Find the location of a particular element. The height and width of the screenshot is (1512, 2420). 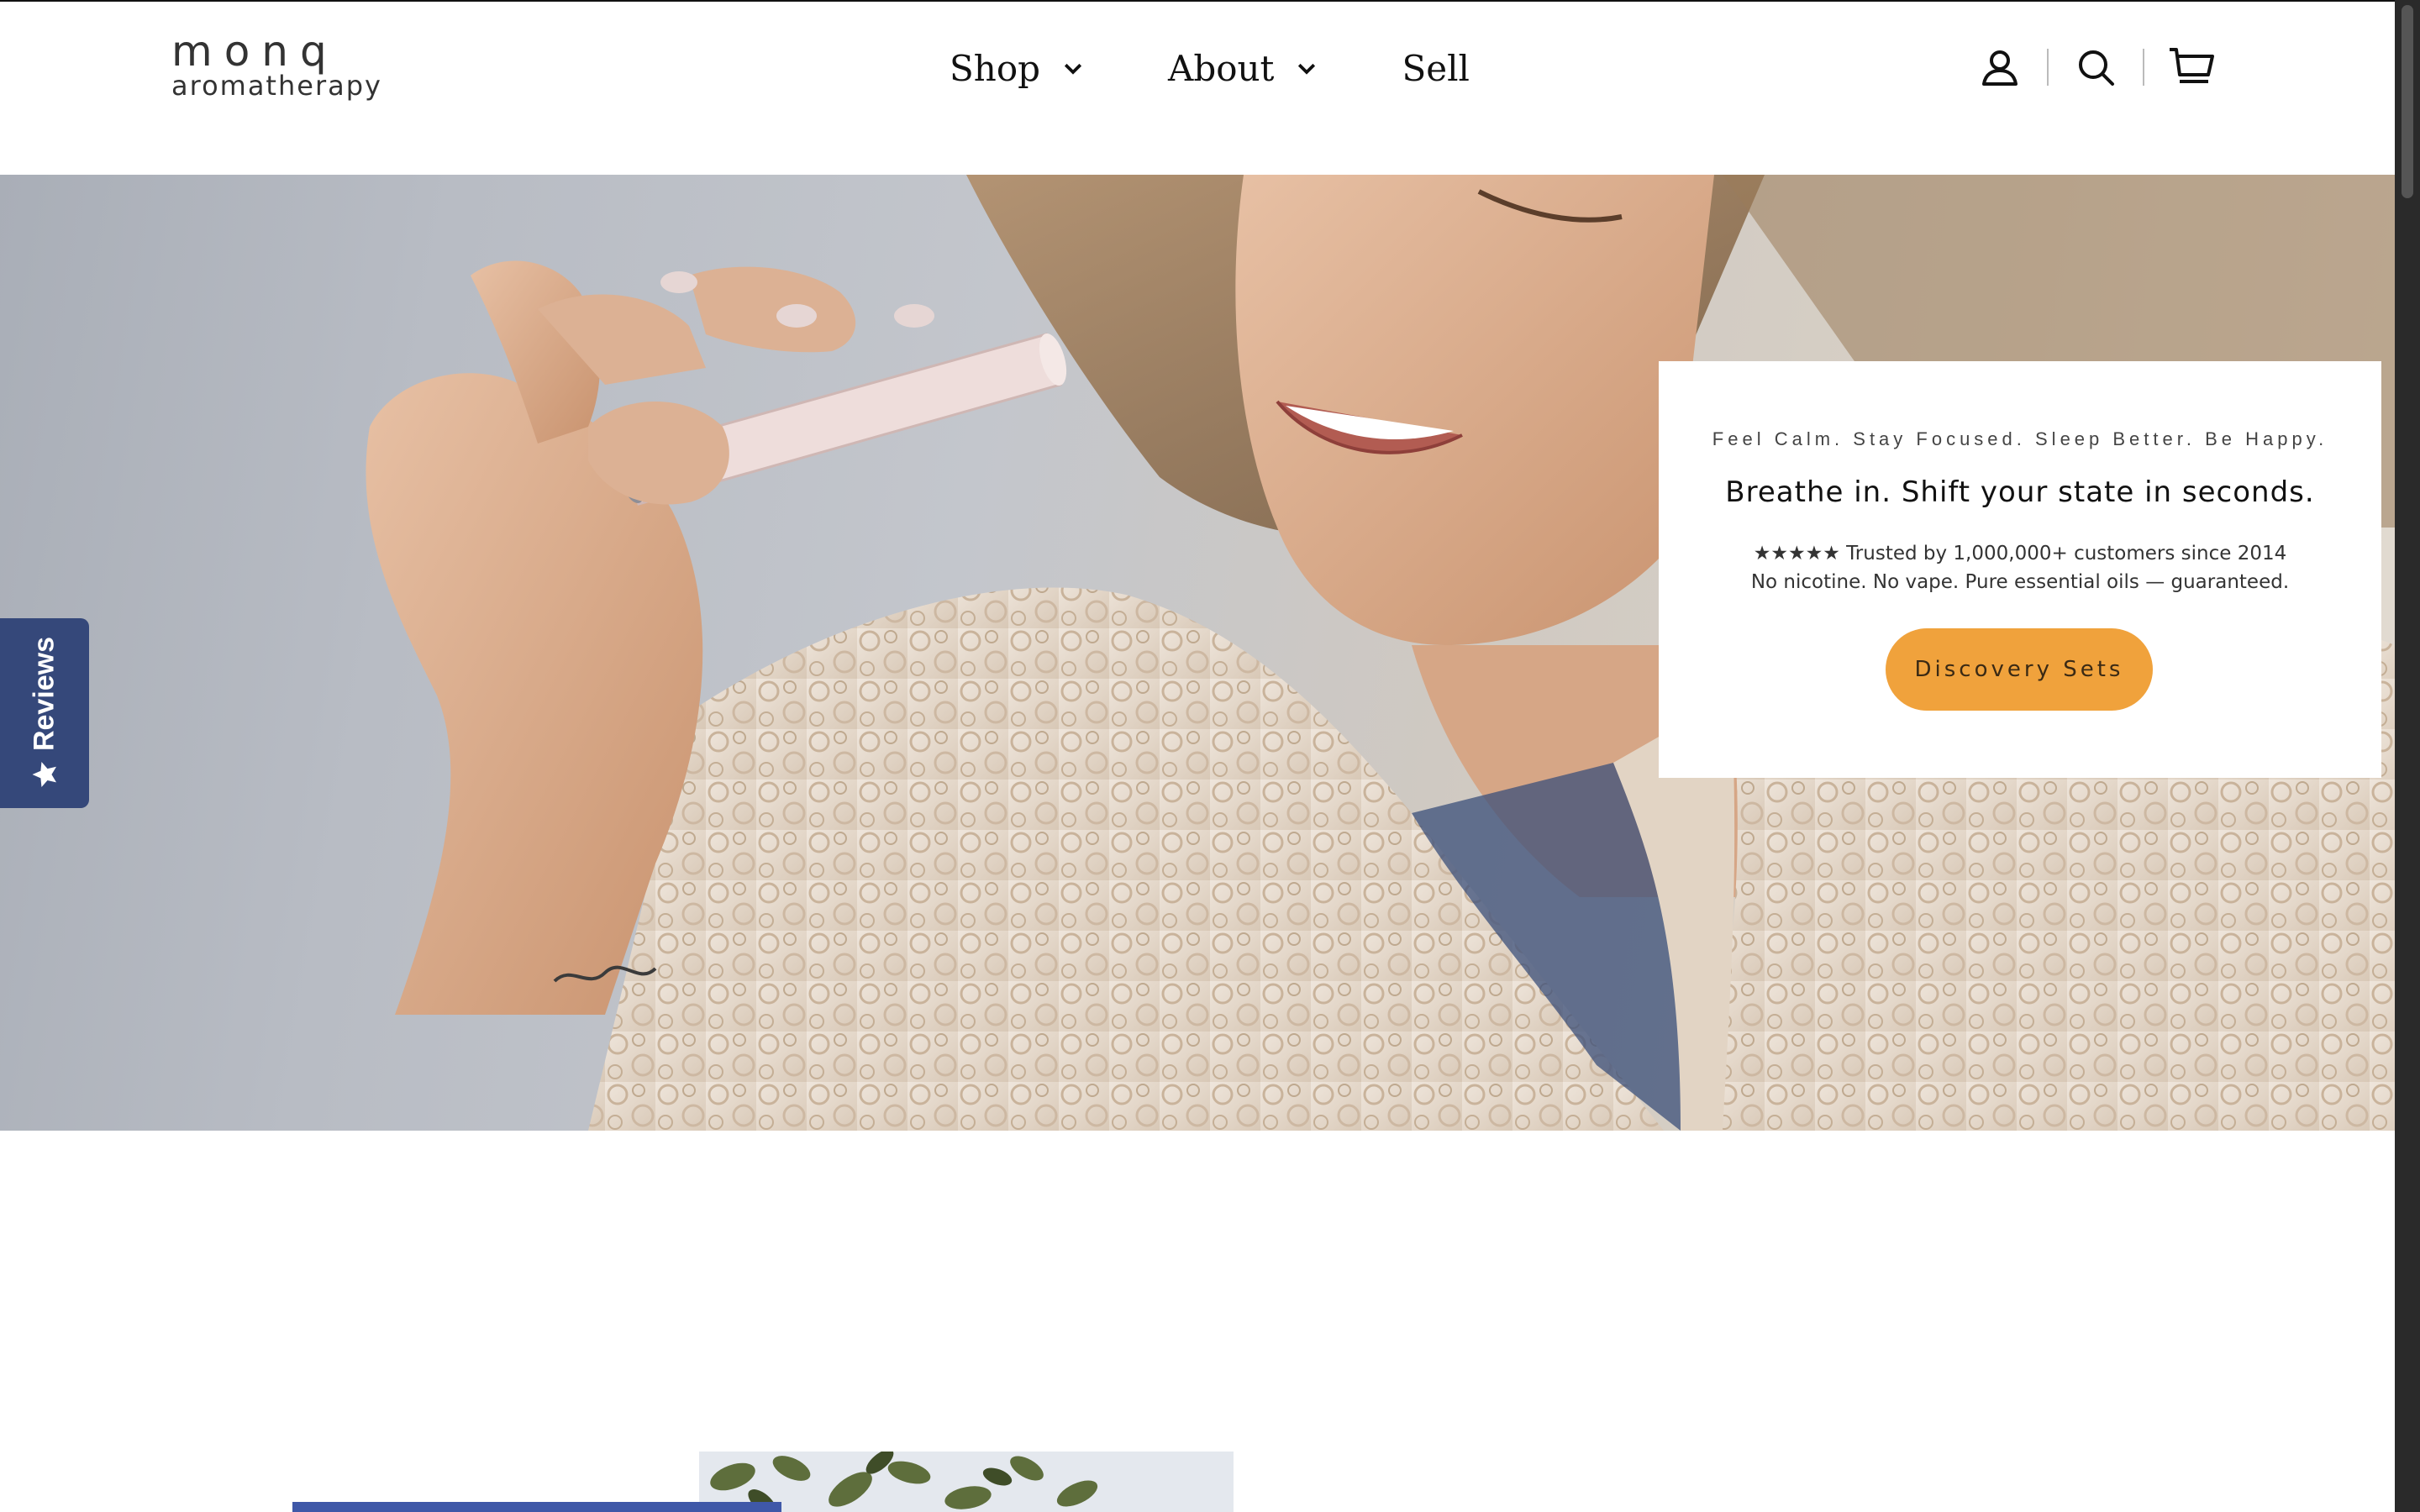

page-scrollbar is located at coordinates (2407, 756).